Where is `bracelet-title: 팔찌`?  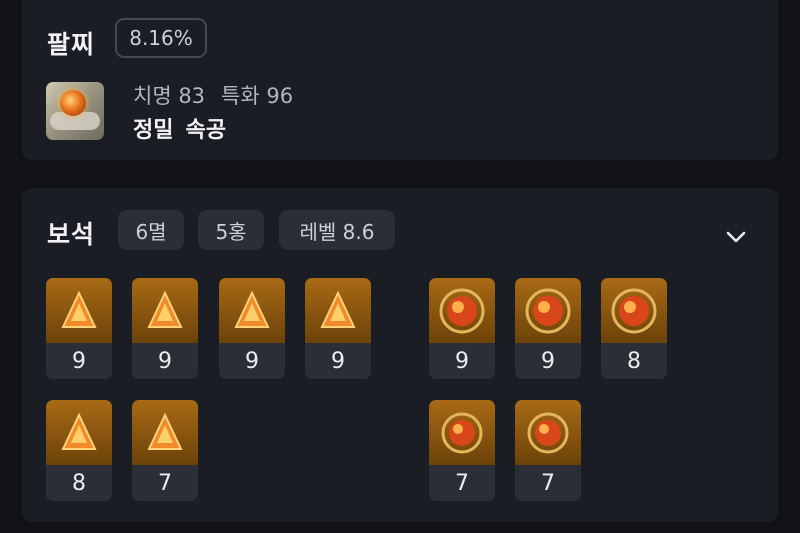 bracelet-title: 팔찌 is located at coordinates (71, 44).